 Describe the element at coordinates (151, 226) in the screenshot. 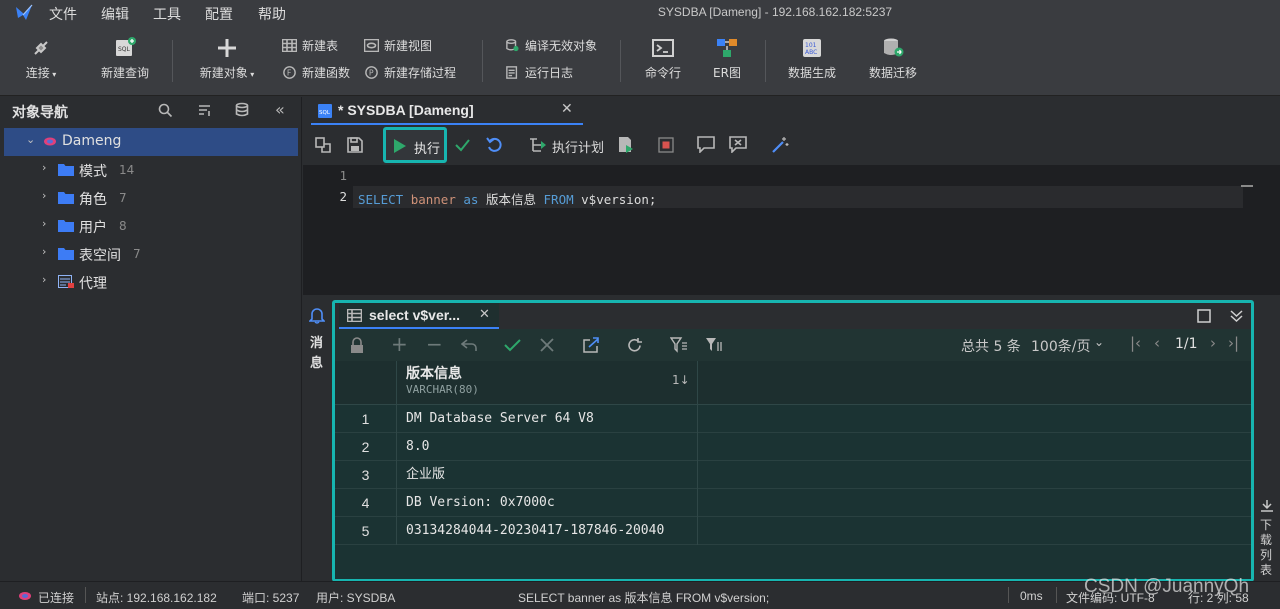

I see `tree-node-users: › 用户 8` at that location.